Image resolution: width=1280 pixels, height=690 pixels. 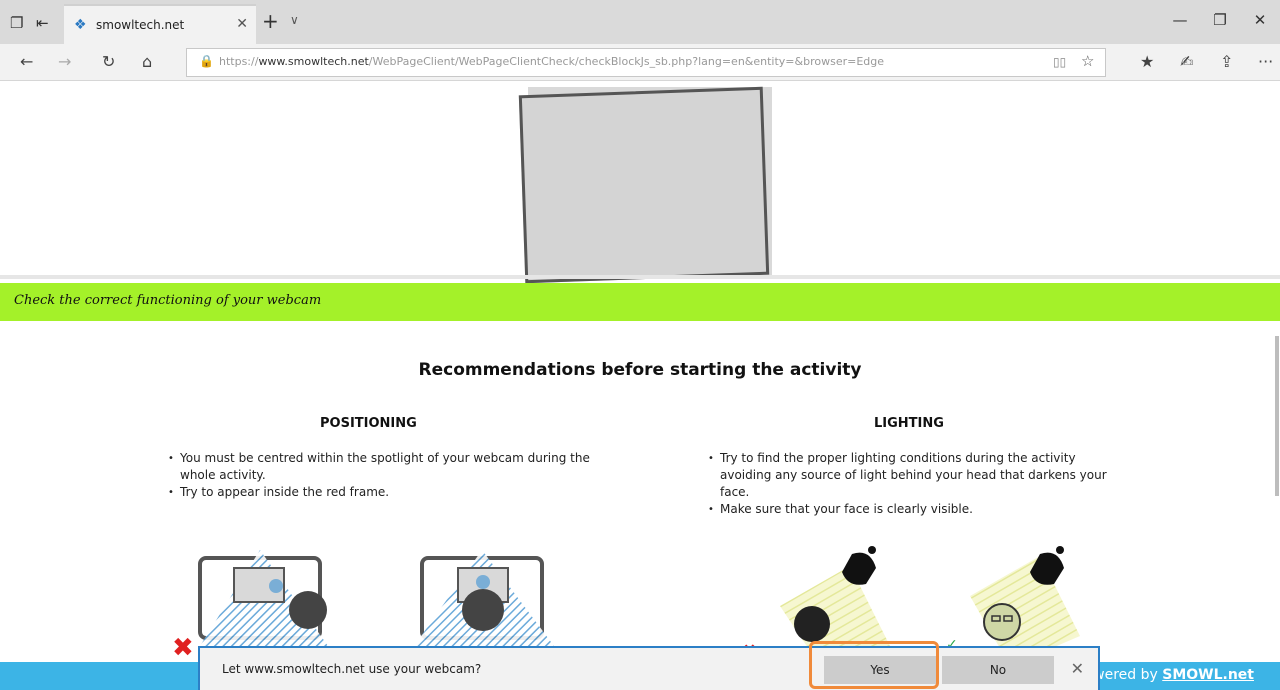 I want to click on minimize-button: —, so click(x=1180, y=20).